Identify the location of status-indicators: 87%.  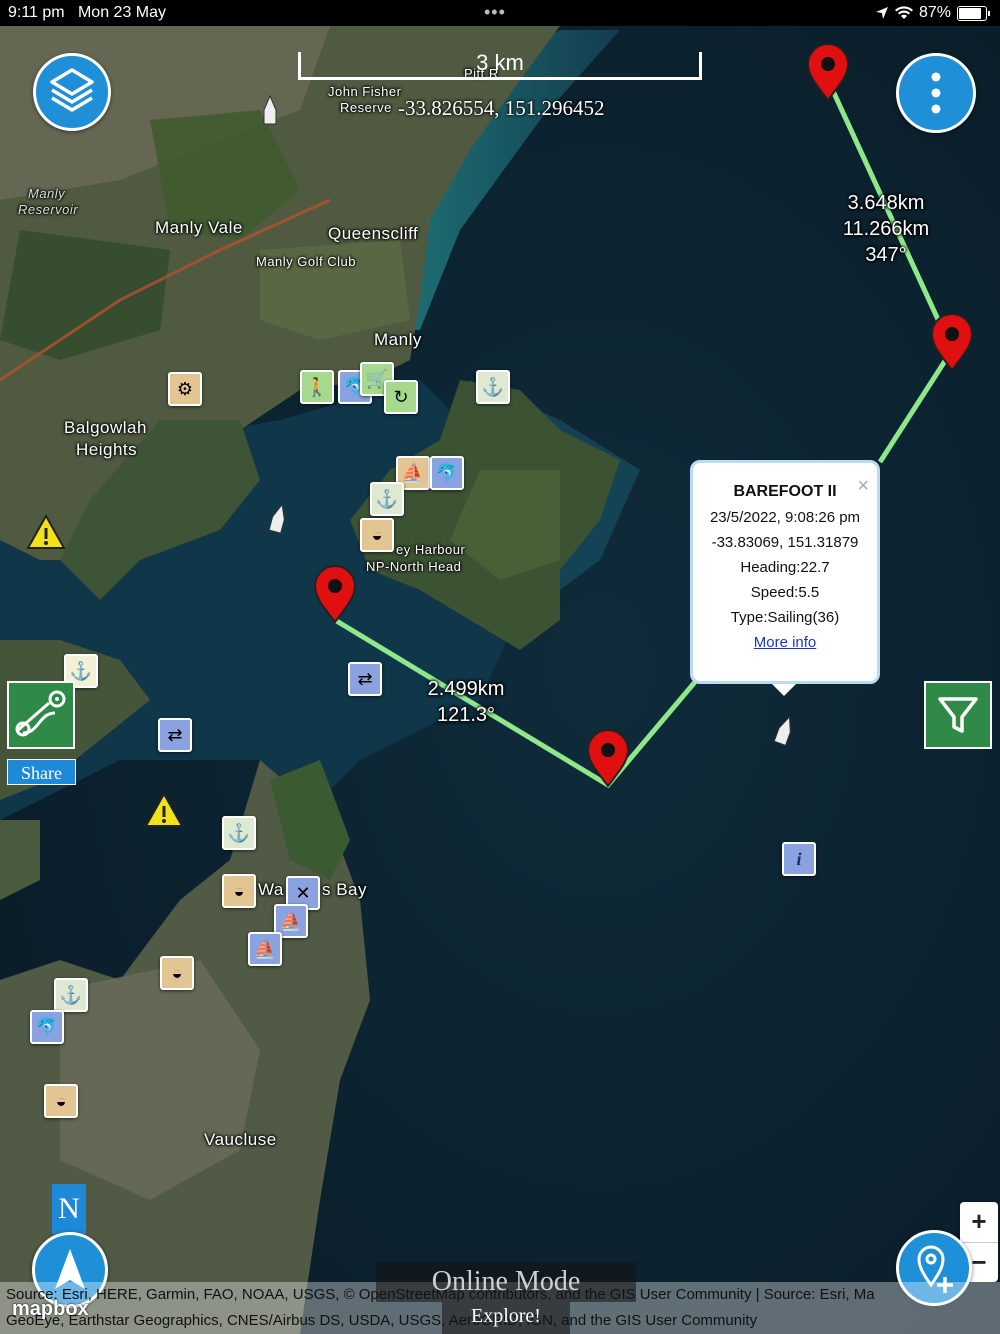
(932, 13).